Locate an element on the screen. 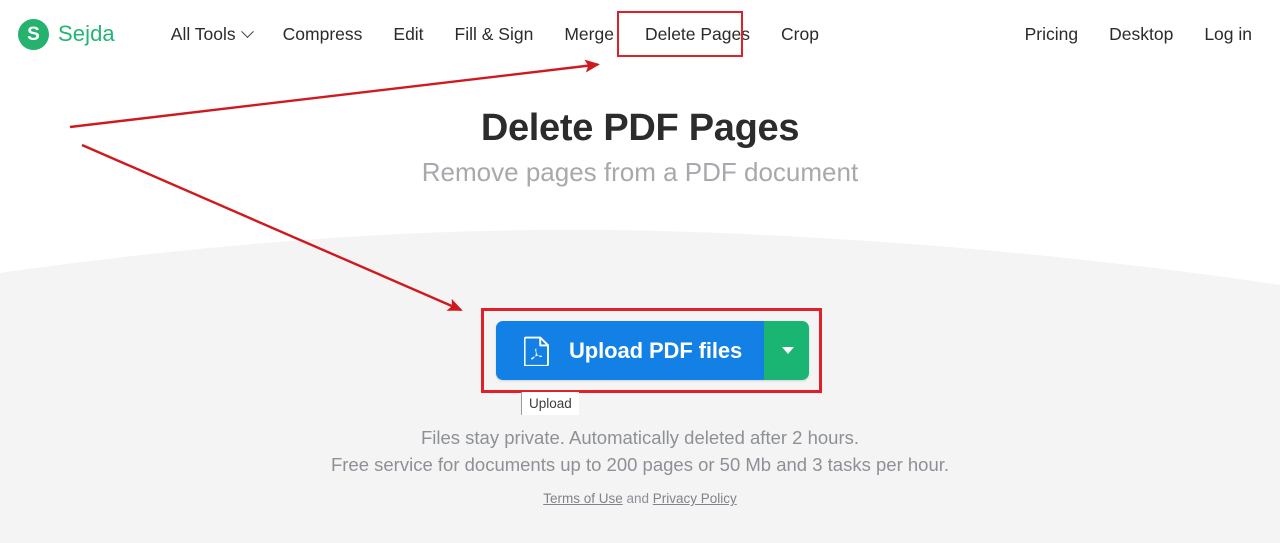  legal-links: Terms of Use and Privacy Policy is located at coordinates (640, 498).